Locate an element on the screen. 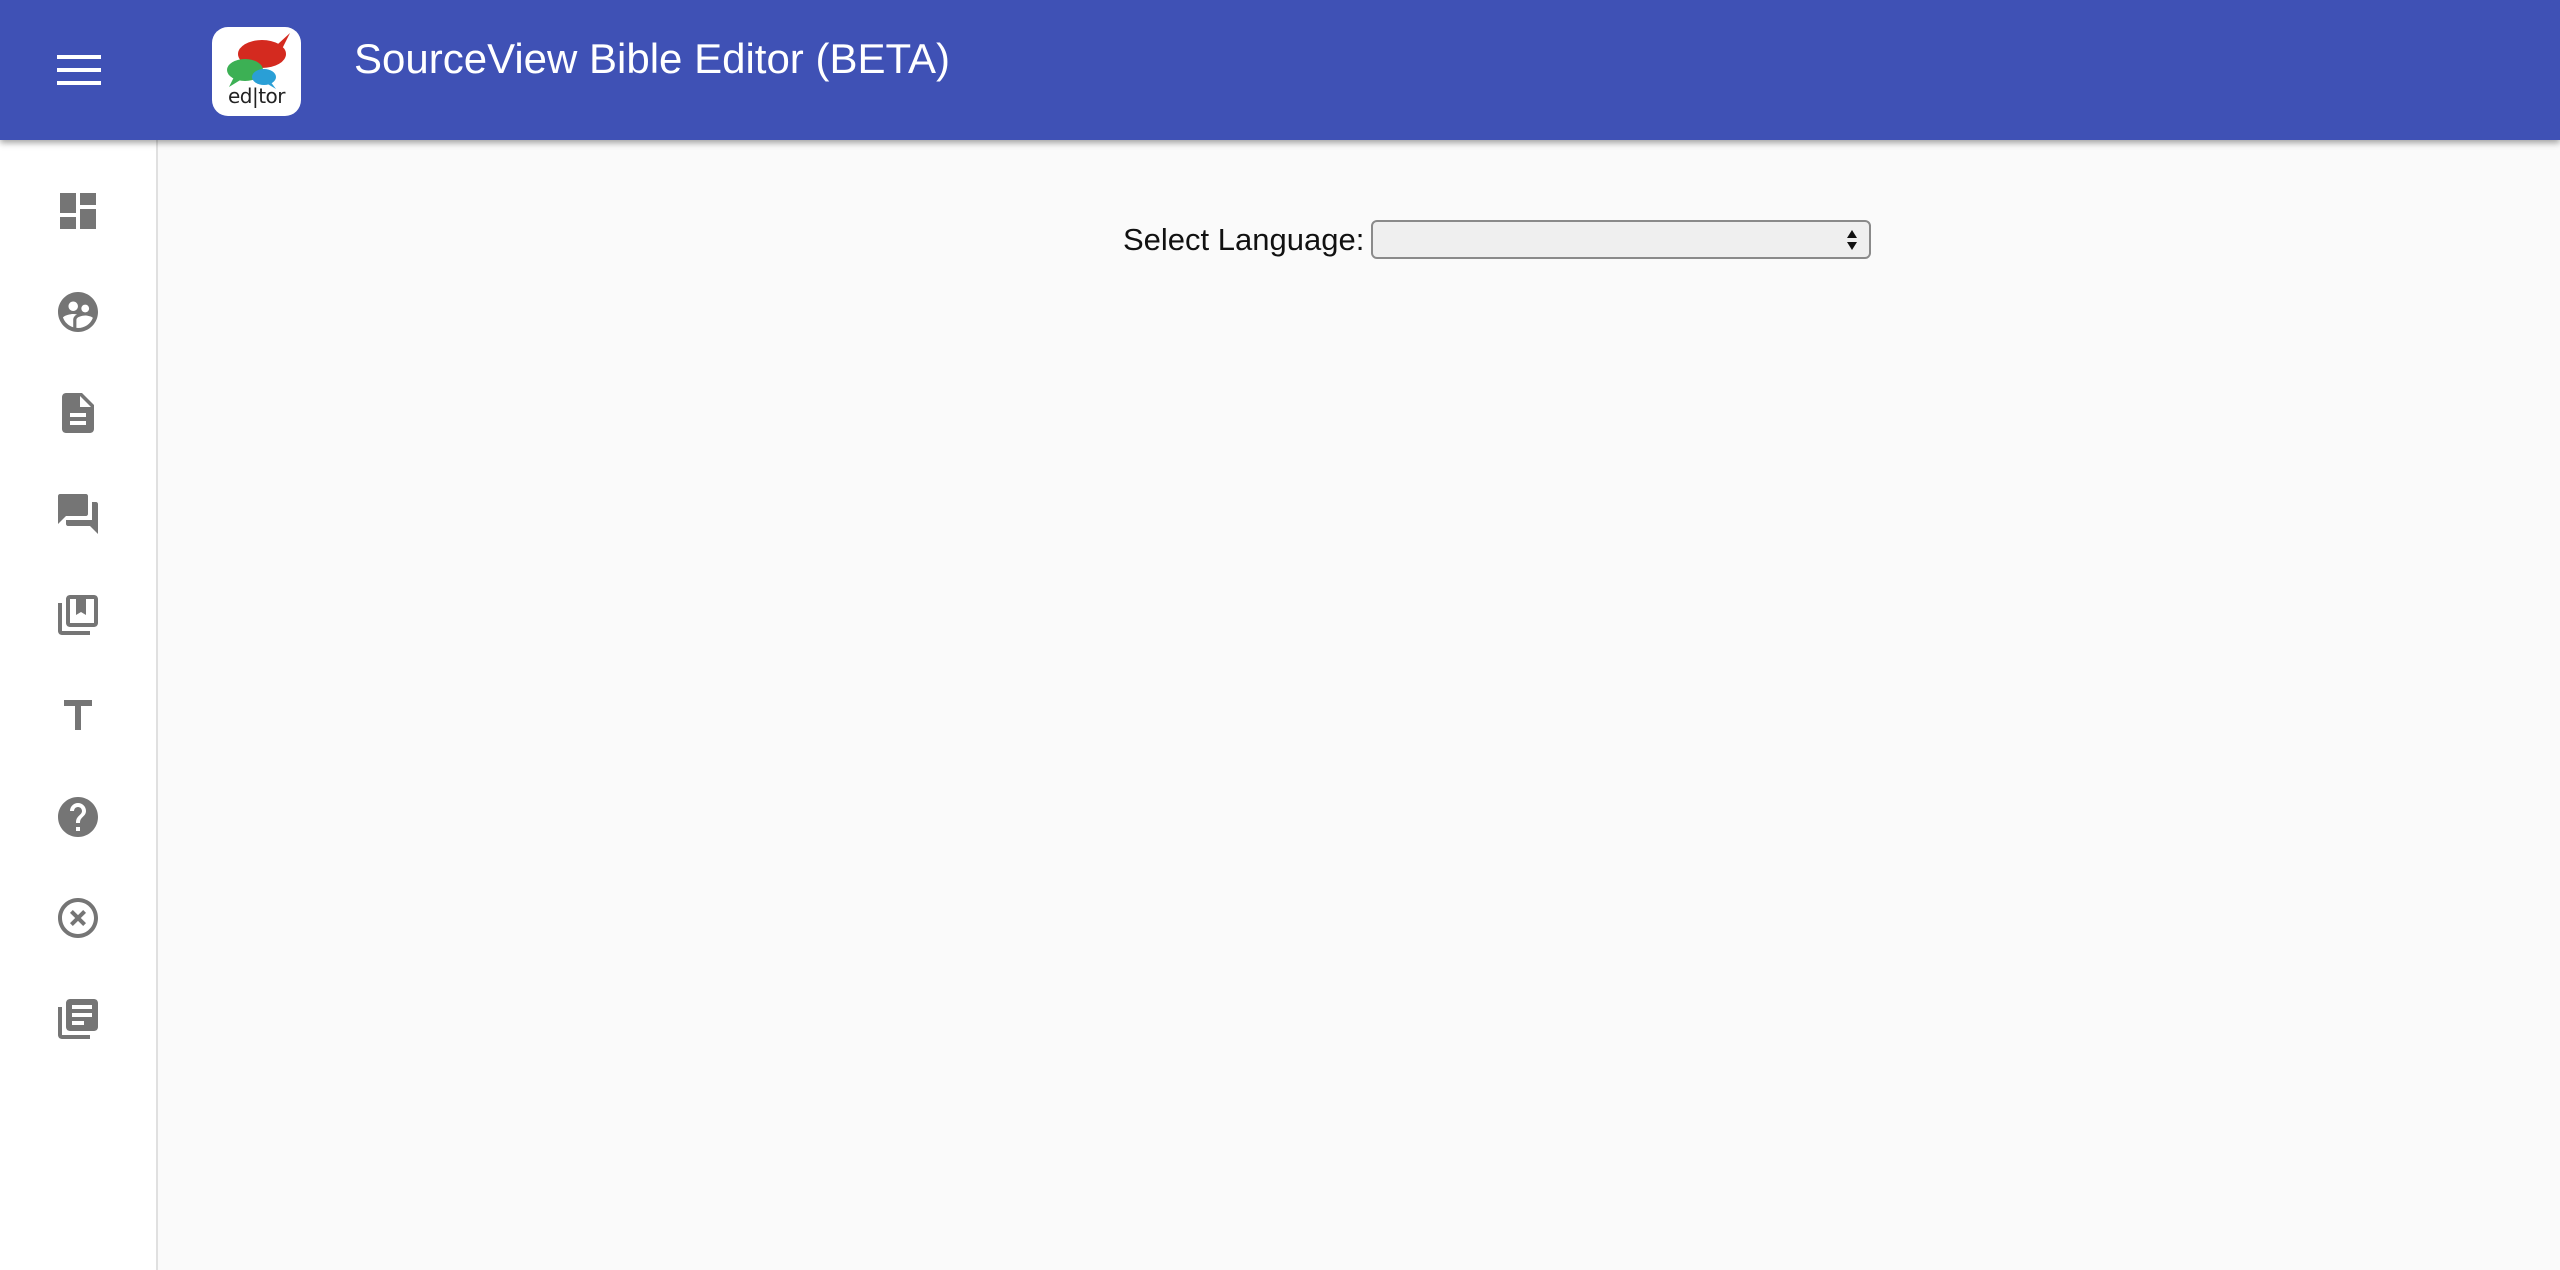 Image resolution: width=2560 pixels, height=1270 pixels. select-arrows-icon is located at coordinates (1852, 240).